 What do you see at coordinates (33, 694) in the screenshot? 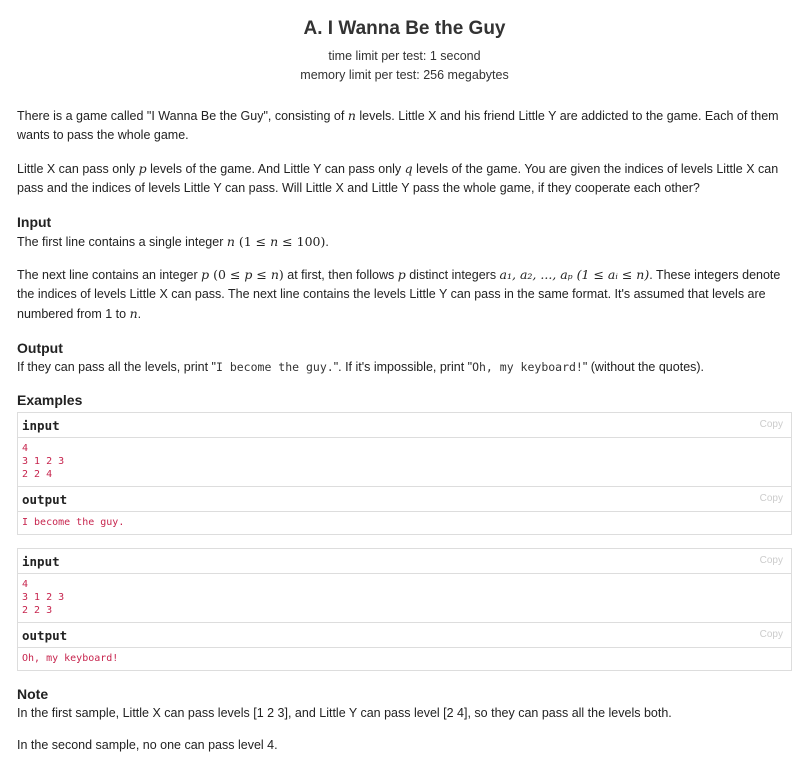
I see `note-section-title: Note` at bounding box center [33, 694].